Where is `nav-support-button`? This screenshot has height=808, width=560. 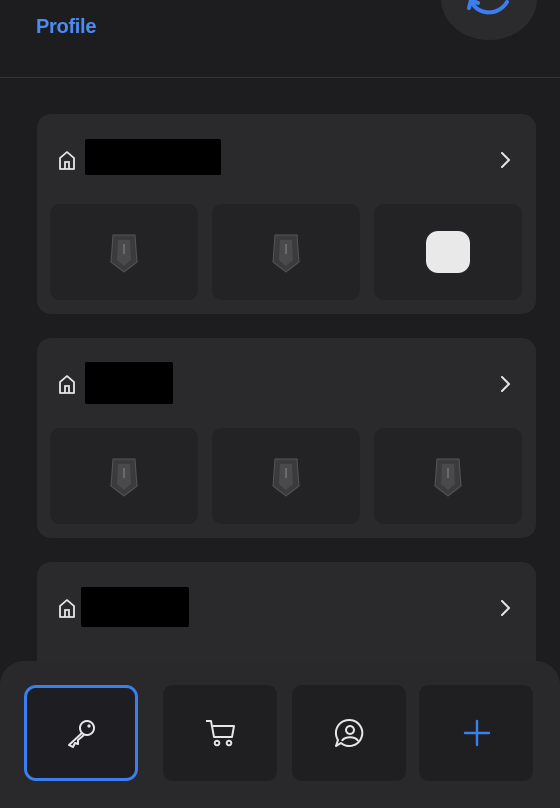 nav-support-button is located at coordinates (349, 733).